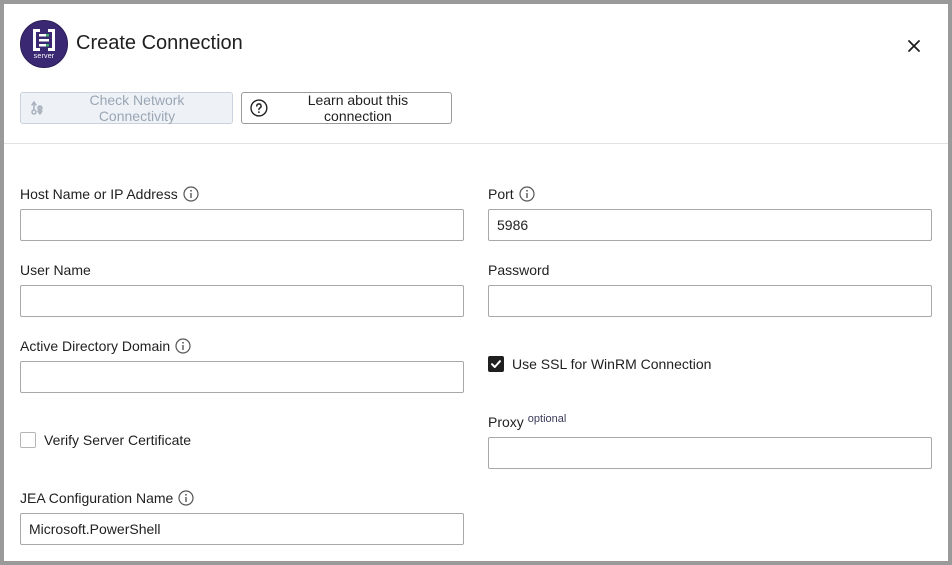  I want to click on password-label-row: Password, so click(518, 270).